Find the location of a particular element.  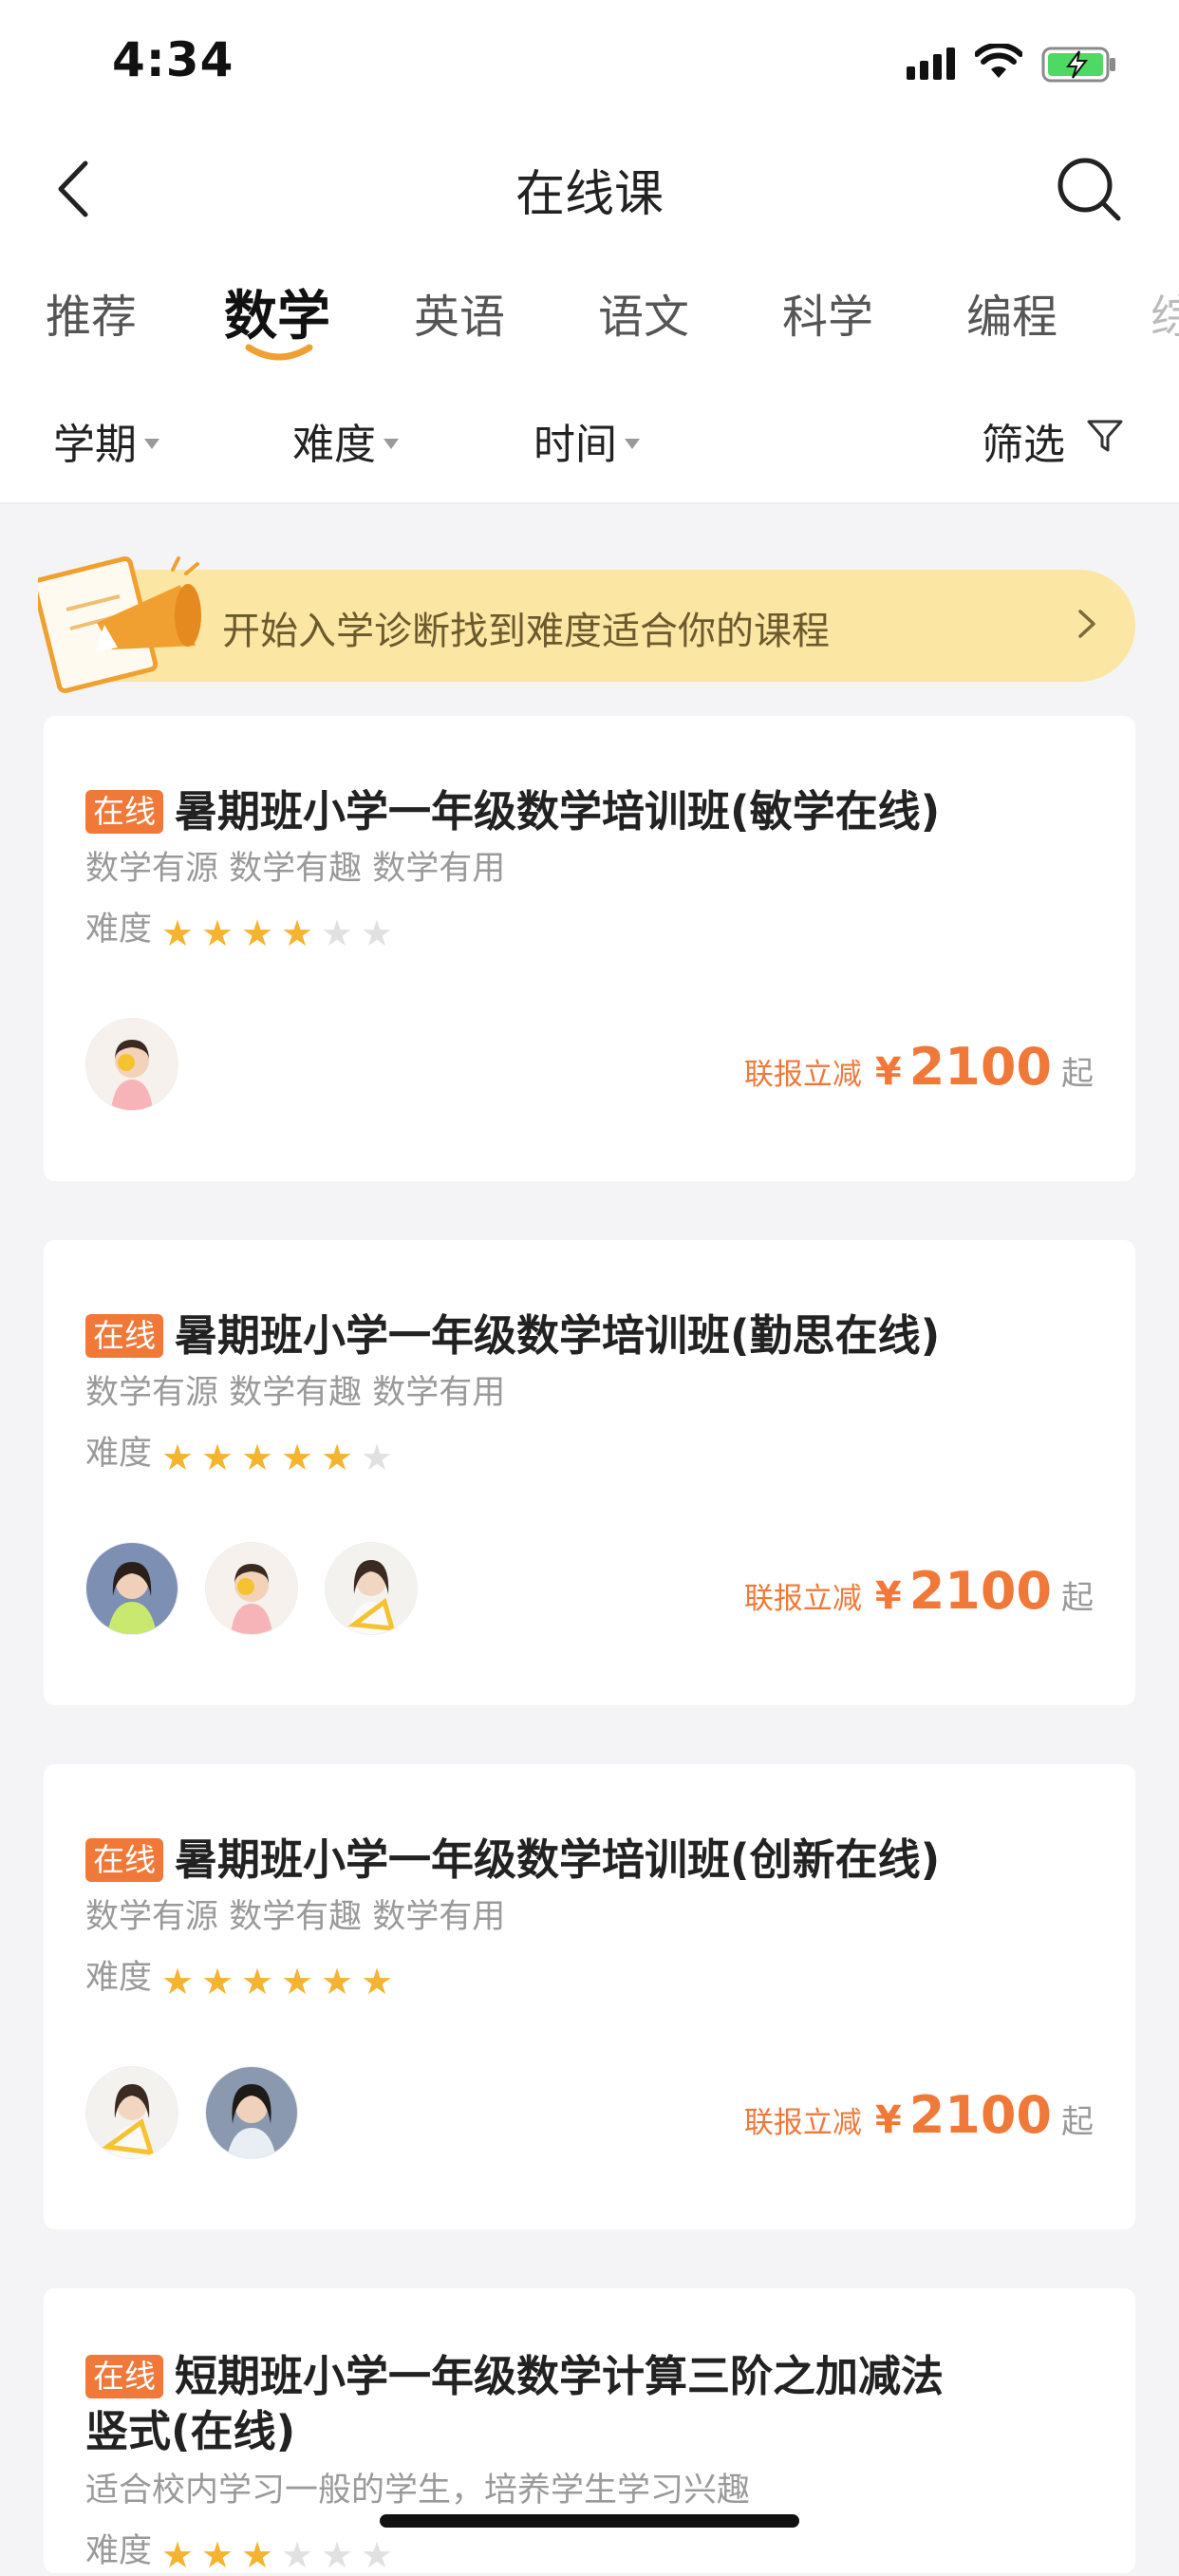

tab-chinese: 语文 is located at coordinates (643, 312).